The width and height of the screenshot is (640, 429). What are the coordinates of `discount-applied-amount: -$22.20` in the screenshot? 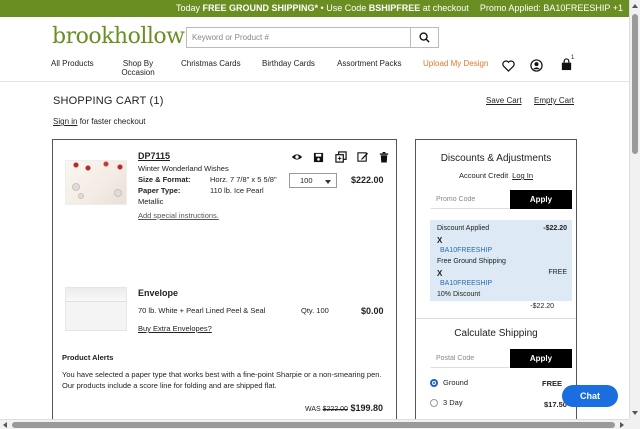 It's located at (555, 228).